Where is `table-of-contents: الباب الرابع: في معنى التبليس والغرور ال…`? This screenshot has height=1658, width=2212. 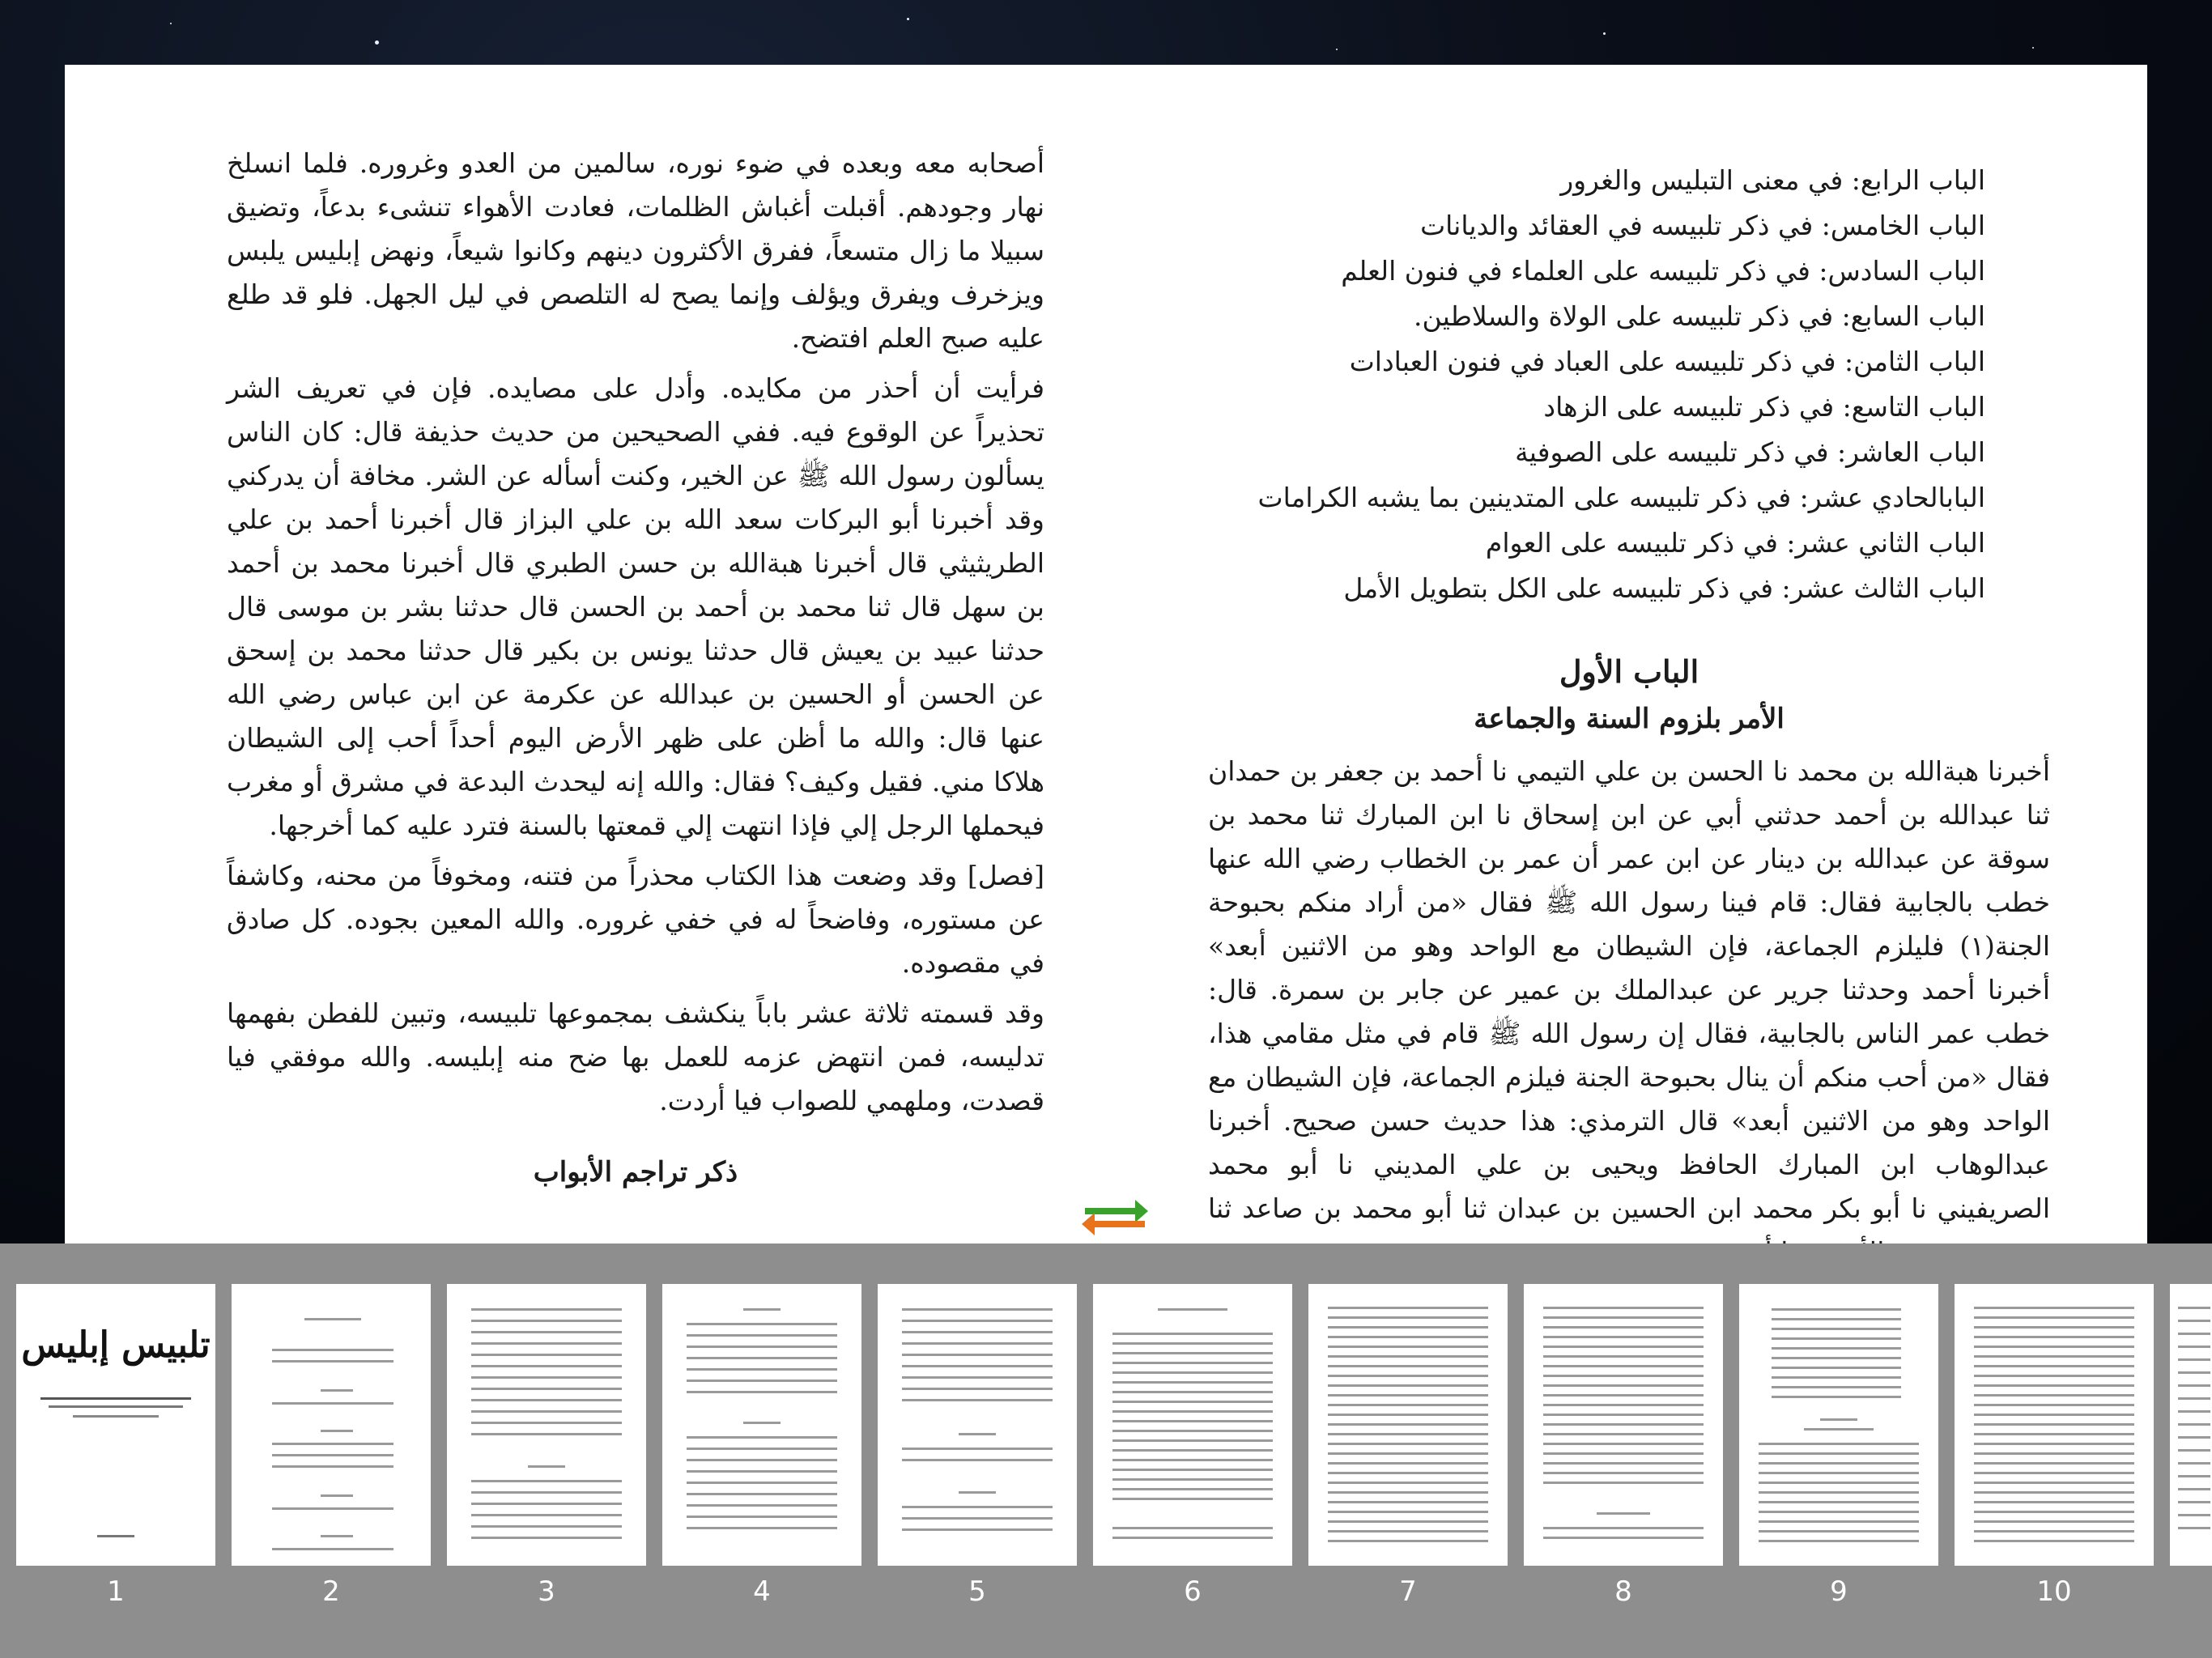 table-of-contents: الباب الرابع: في معنى التبليس والغرور ال… is located at coordinates (1621, 384).